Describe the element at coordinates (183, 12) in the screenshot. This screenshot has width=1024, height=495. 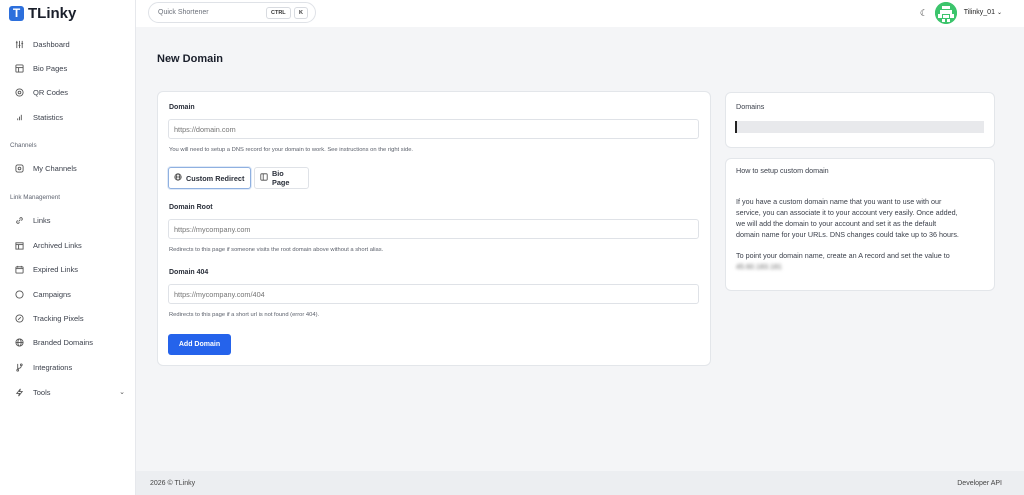
I see `search-placeholder: Quick Shortener` at that location.